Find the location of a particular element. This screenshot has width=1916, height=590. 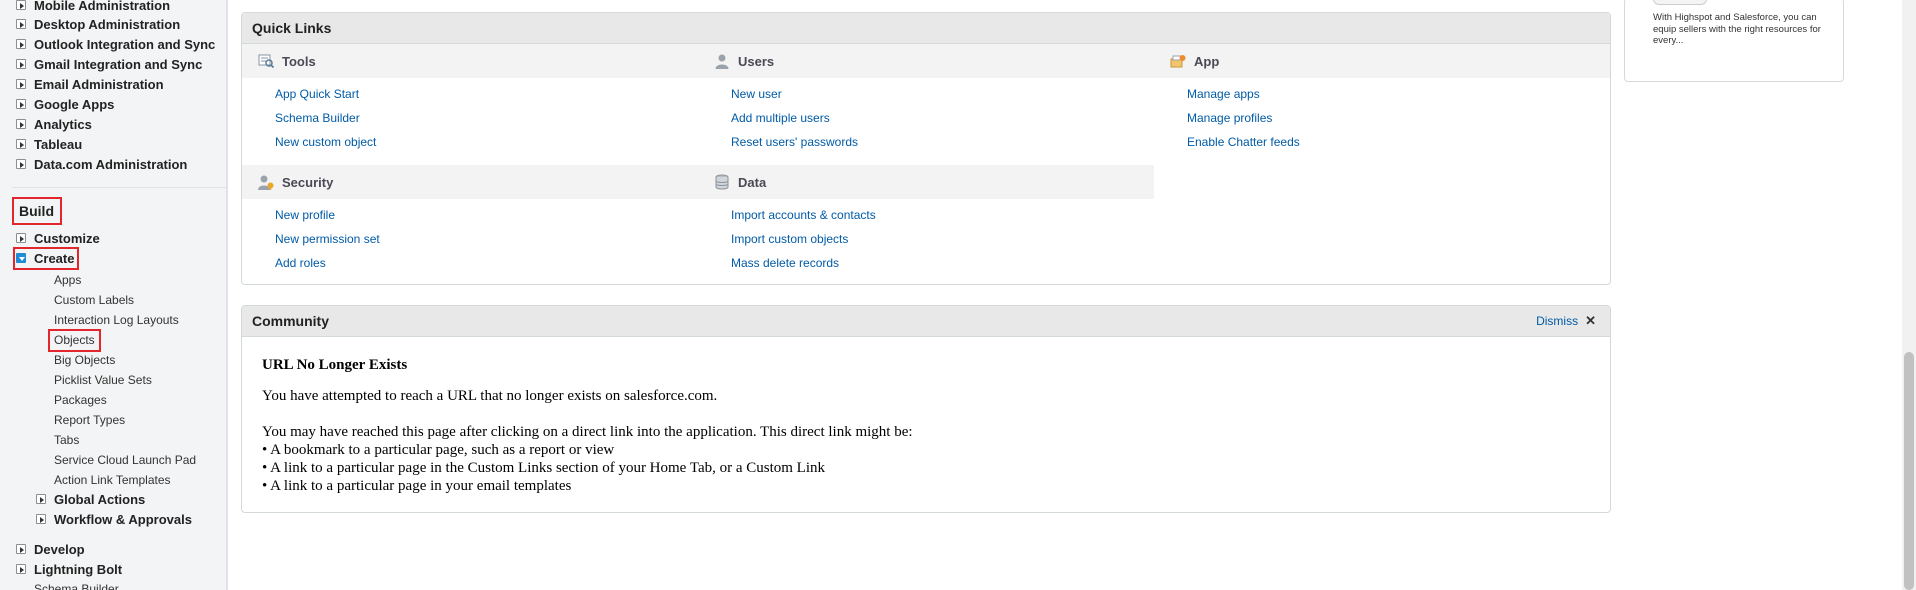

sidebar-item-datacom-administration: Data.com Administration is located at coordinates (101, 164).